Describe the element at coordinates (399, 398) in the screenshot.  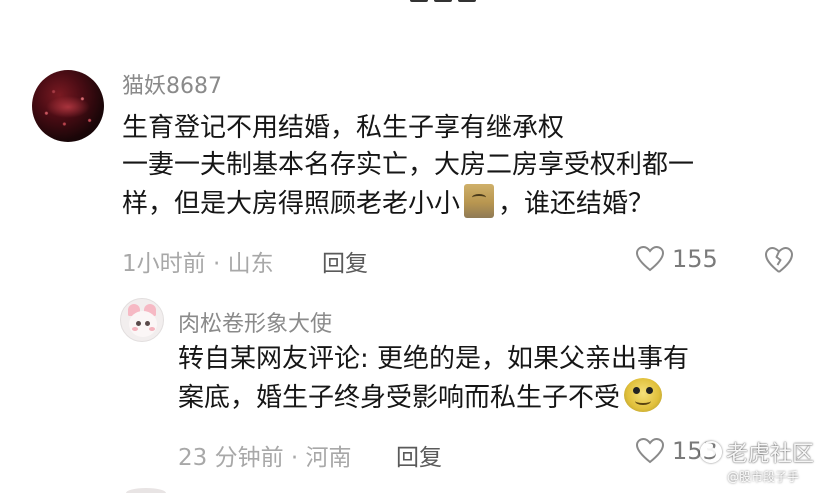
I see `reply-line-part: 案底，婚生子终身受影响而私生子不受` at that location.